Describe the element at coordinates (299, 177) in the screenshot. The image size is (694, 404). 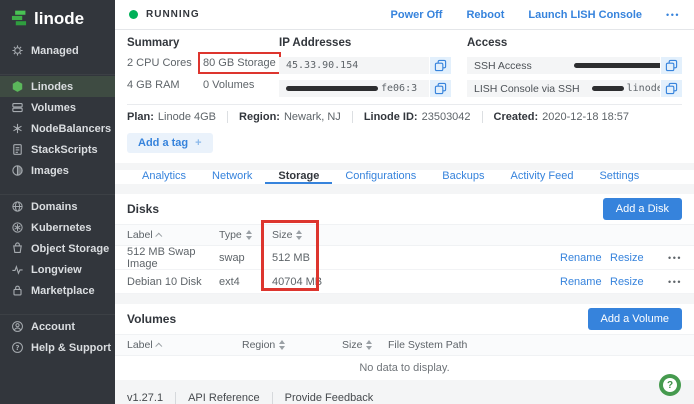
I see `tab-storage: Storage` at that location.